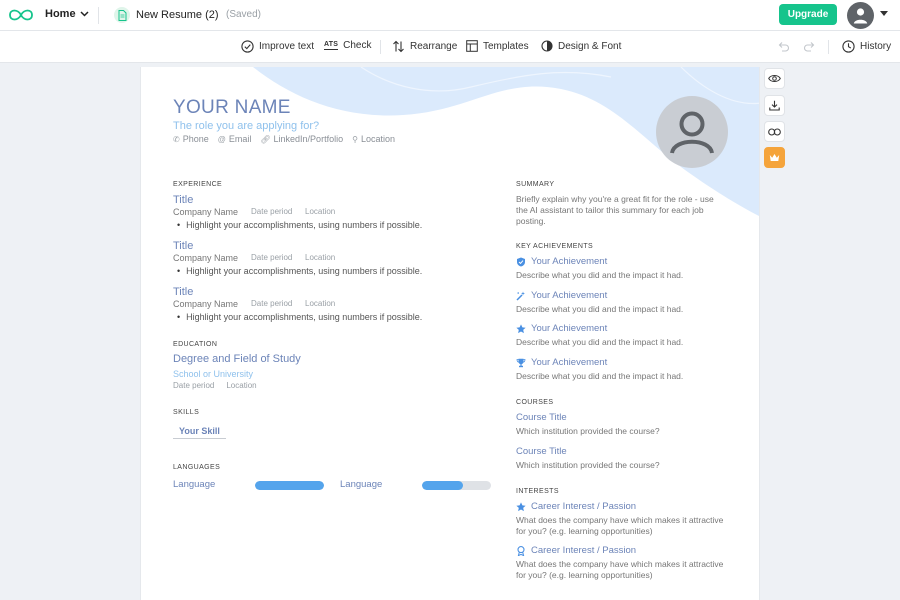 The width and height of the screenshot is (900, 600). Describe the element at coordinates (221, 139) in the screenshot. I see `at-icon: @` at that location.